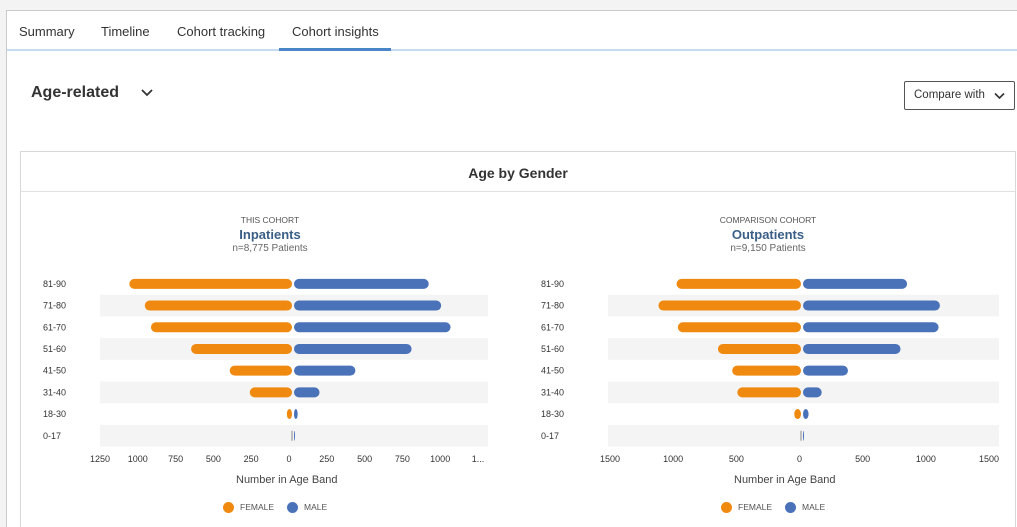  Describe the element at coordinates (949, 95) in the screenshot. I see `compare-with-label: Compare with` at that location.